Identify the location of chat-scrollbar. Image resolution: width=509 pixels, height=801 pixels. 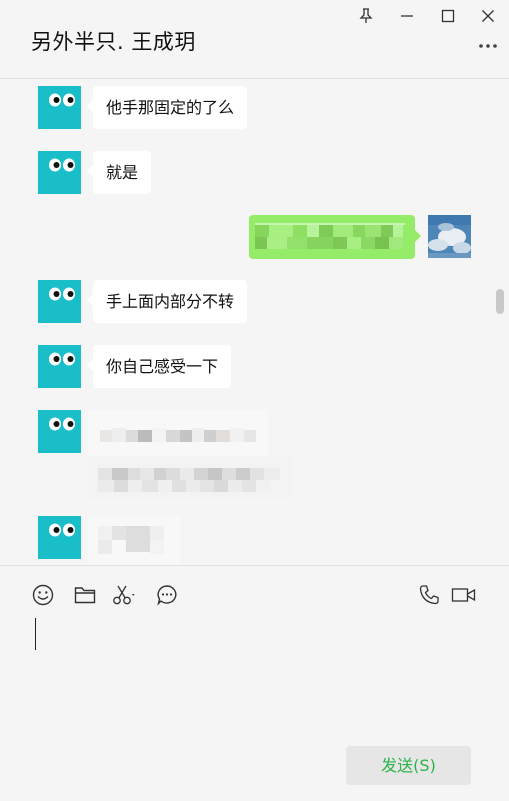
(500, 301).